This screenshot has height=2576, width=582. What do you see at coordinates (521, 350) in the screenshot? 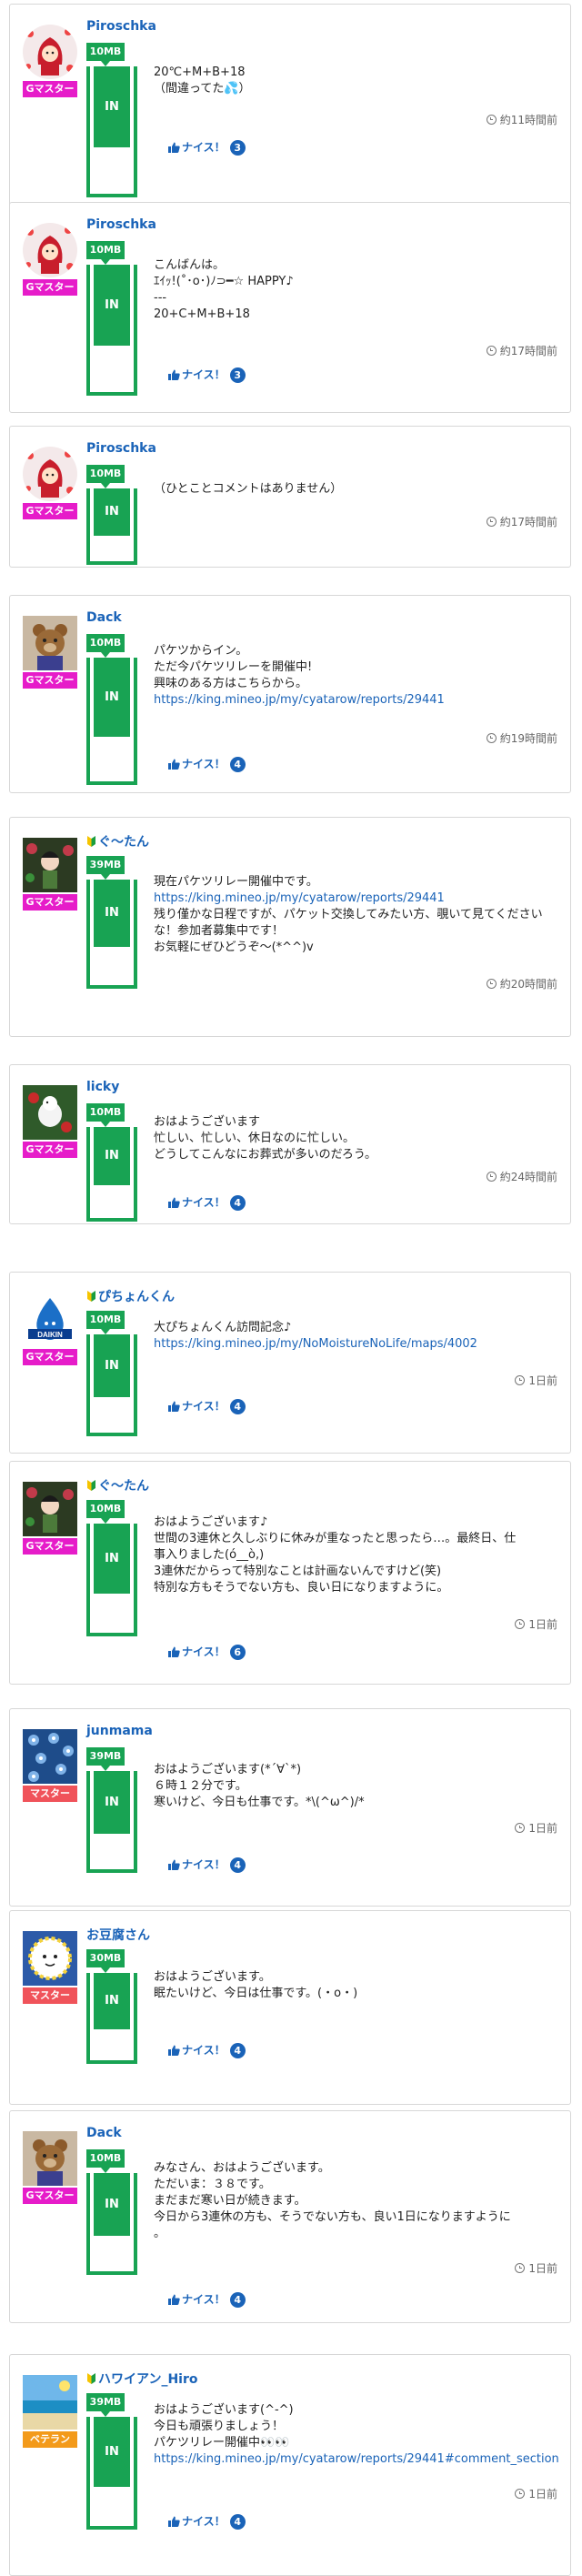
I see `post-time: 約17時間前` at bounding box center [521, 350].